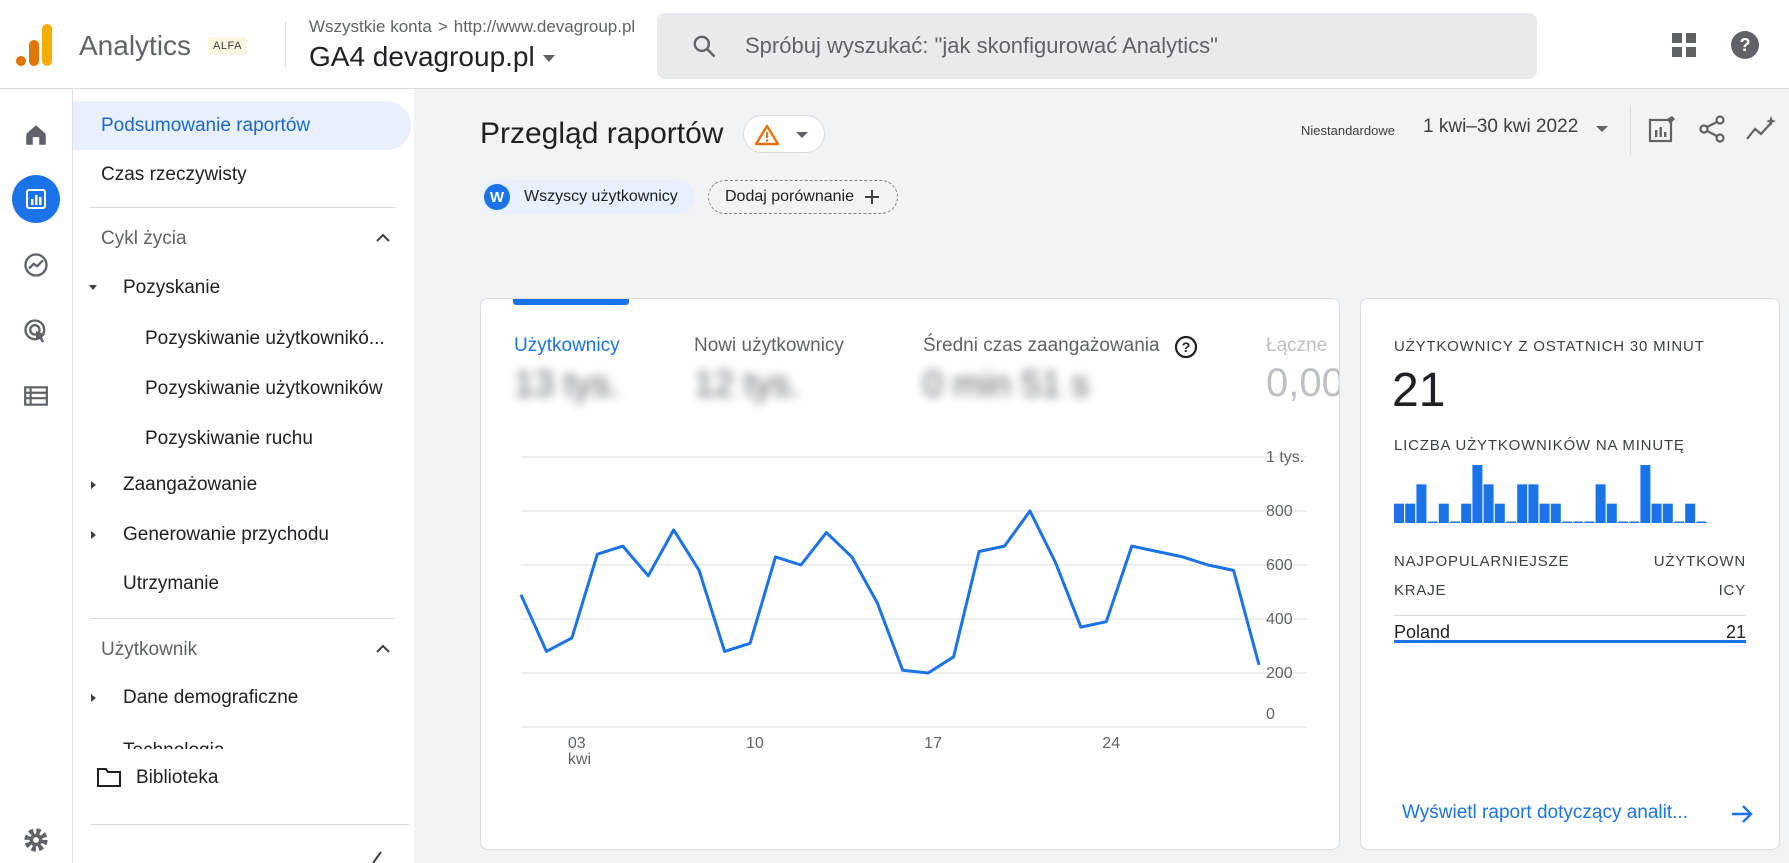 This screenshot has width=1789, height=863. I want to click on property-selector: GA4 devagroup.pl, so click(432, 57).